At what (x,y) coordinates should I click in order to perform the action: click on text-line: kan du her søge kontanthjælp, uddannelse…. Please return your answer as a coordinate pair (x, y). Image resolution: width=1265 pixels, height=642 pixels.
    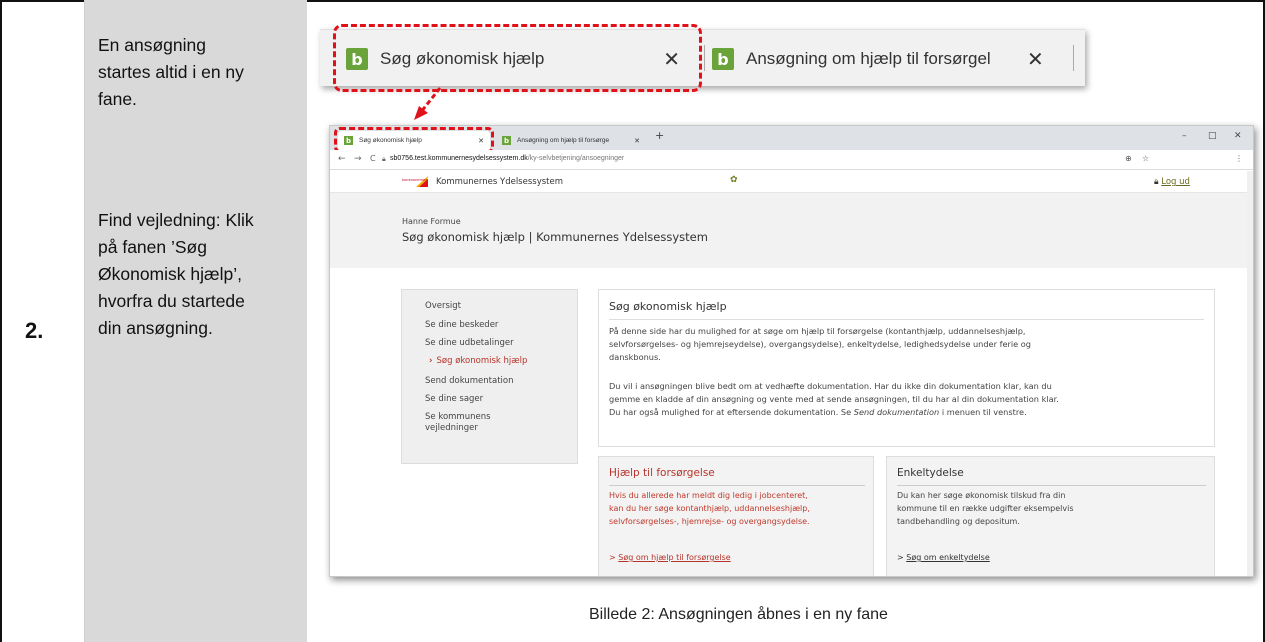
    Looking at the image, I should click on (709, 508).